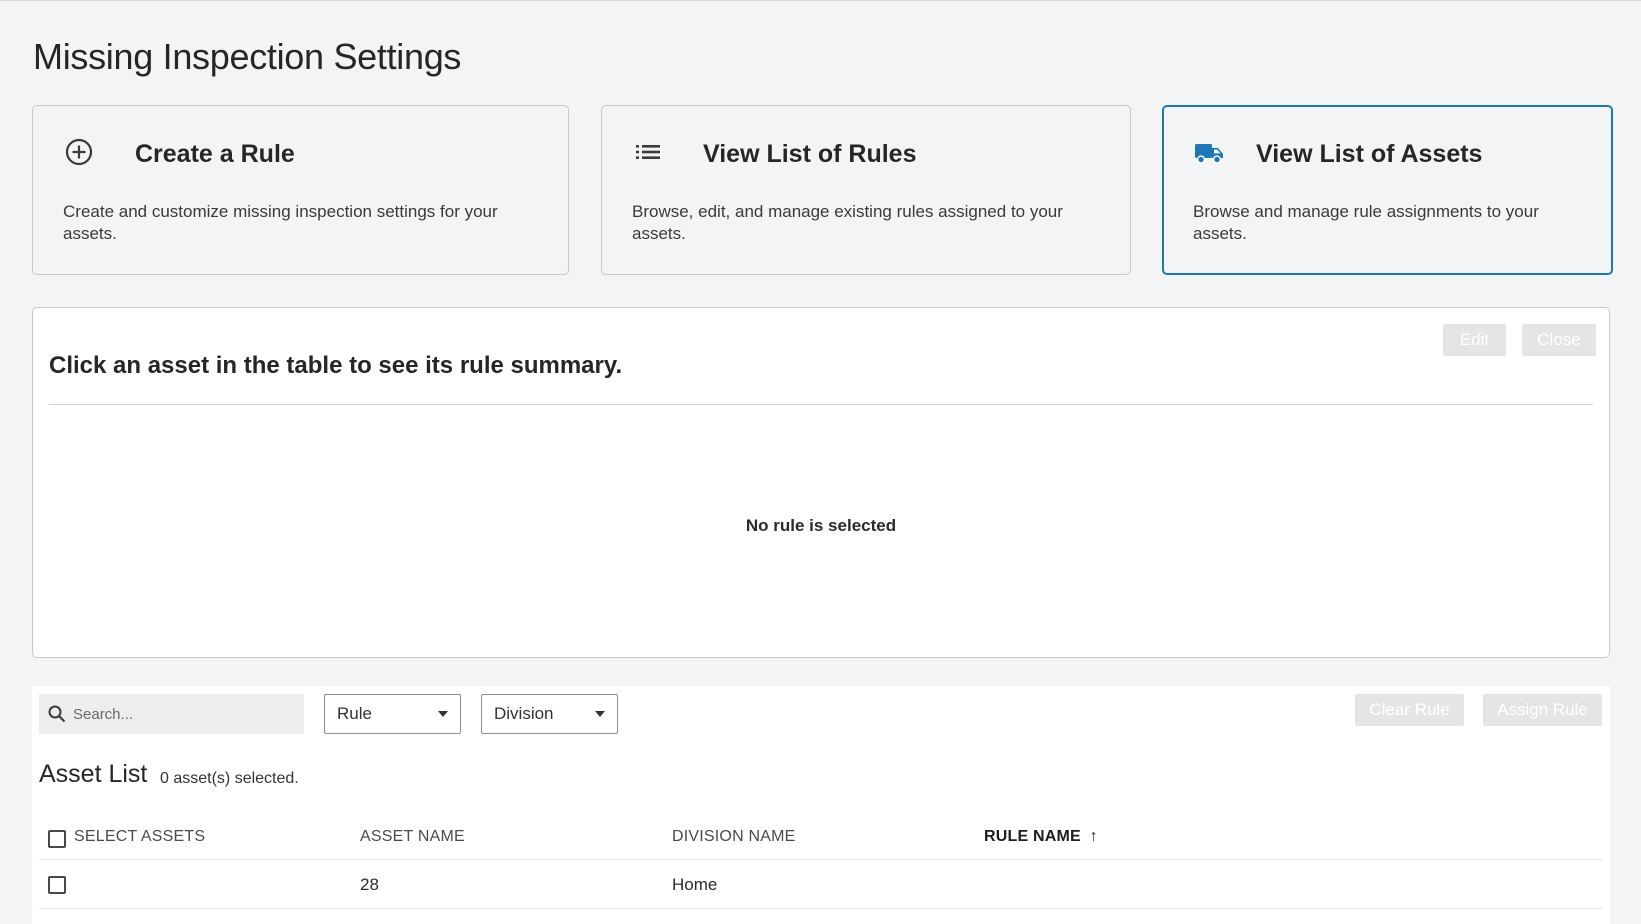 Image resolution: width=1641 pixels, height=924 pixels. Describe the element at coordinates (57, 714) in the screenshot. I see `search-icon` at that location.